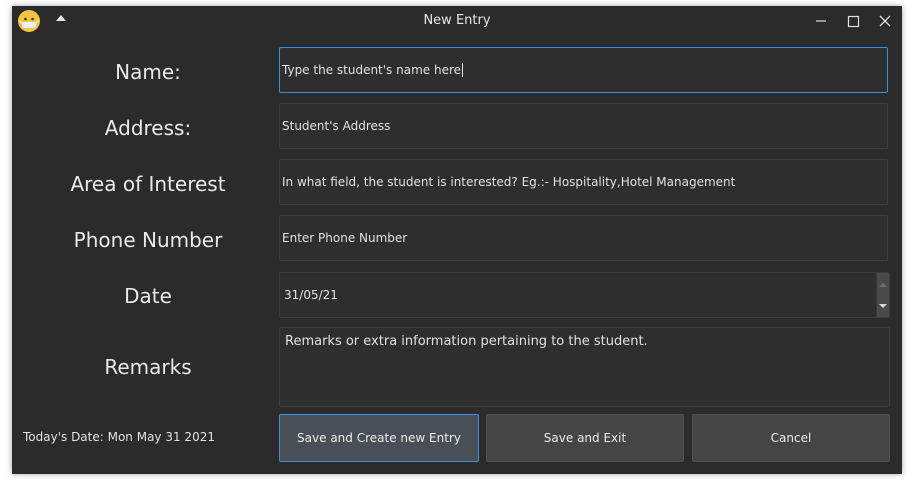 The width and height of the screenshot is (914, 494). Describe the element at coordinates (336, 126) in the screenshot. I see `address-input-placeholder: Student's Address` at that location.